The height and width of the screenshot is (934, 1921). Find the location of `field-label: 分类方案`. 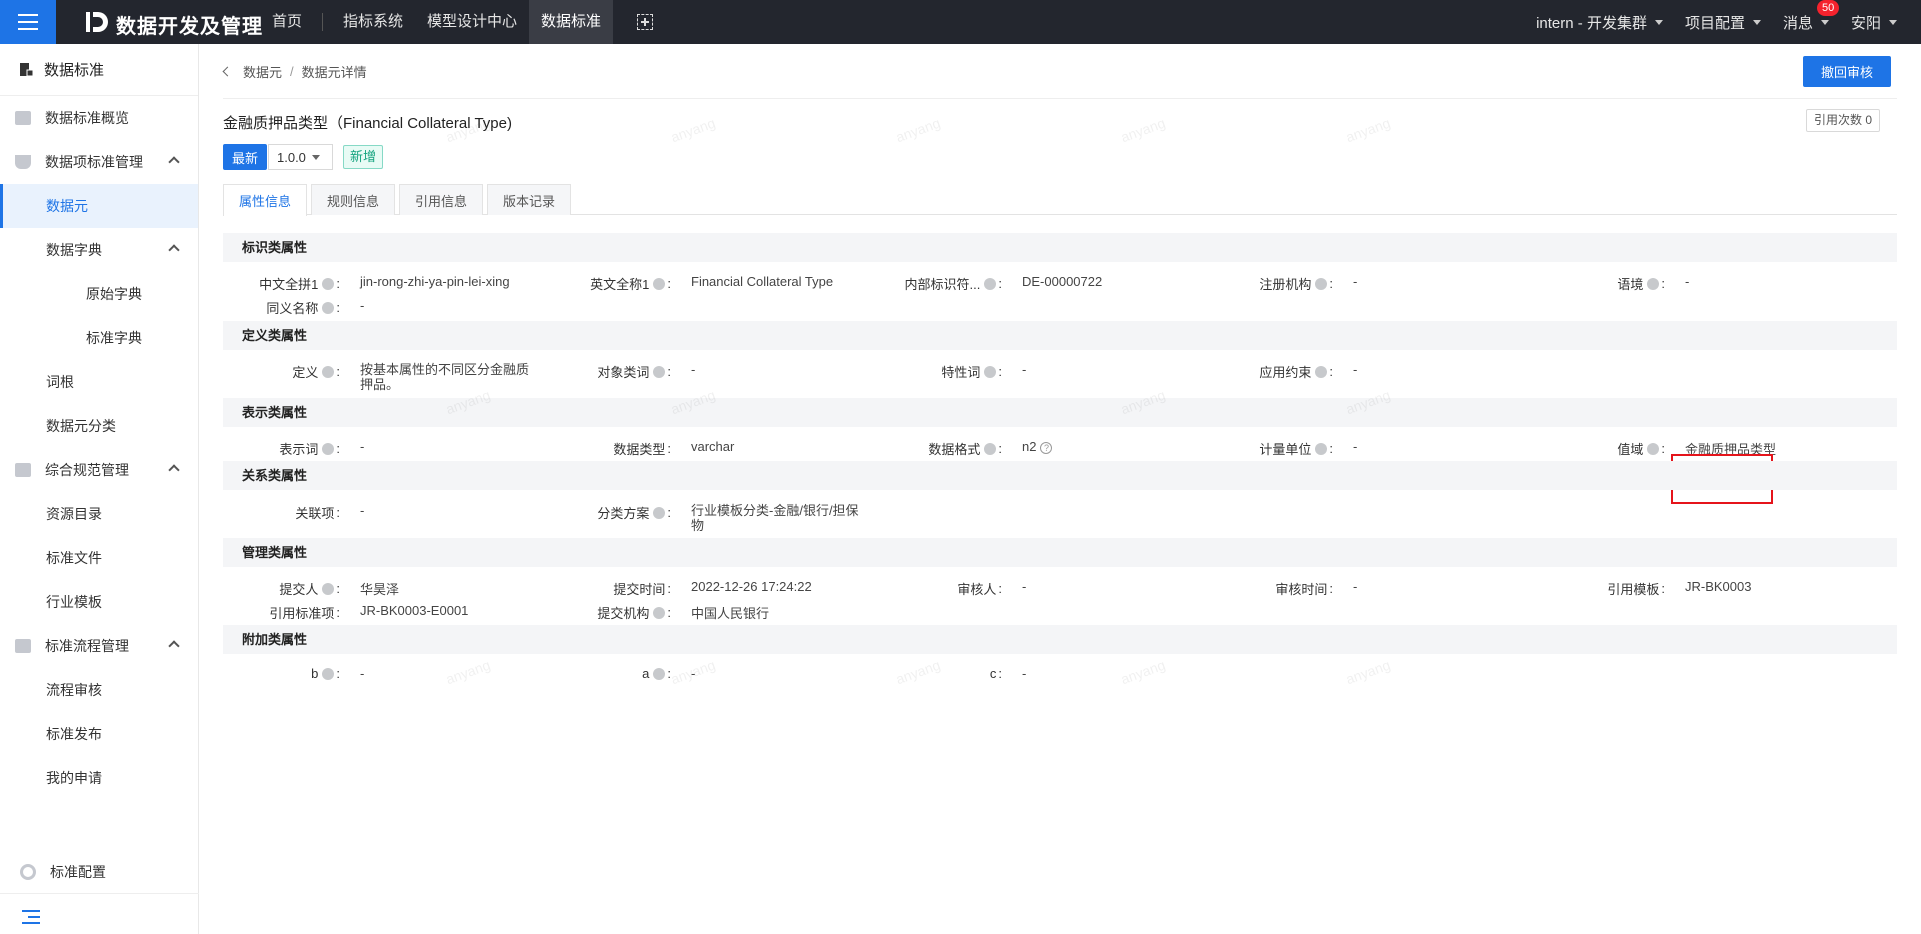

field-label: 分类方案 is located at coordinates (623, 513).